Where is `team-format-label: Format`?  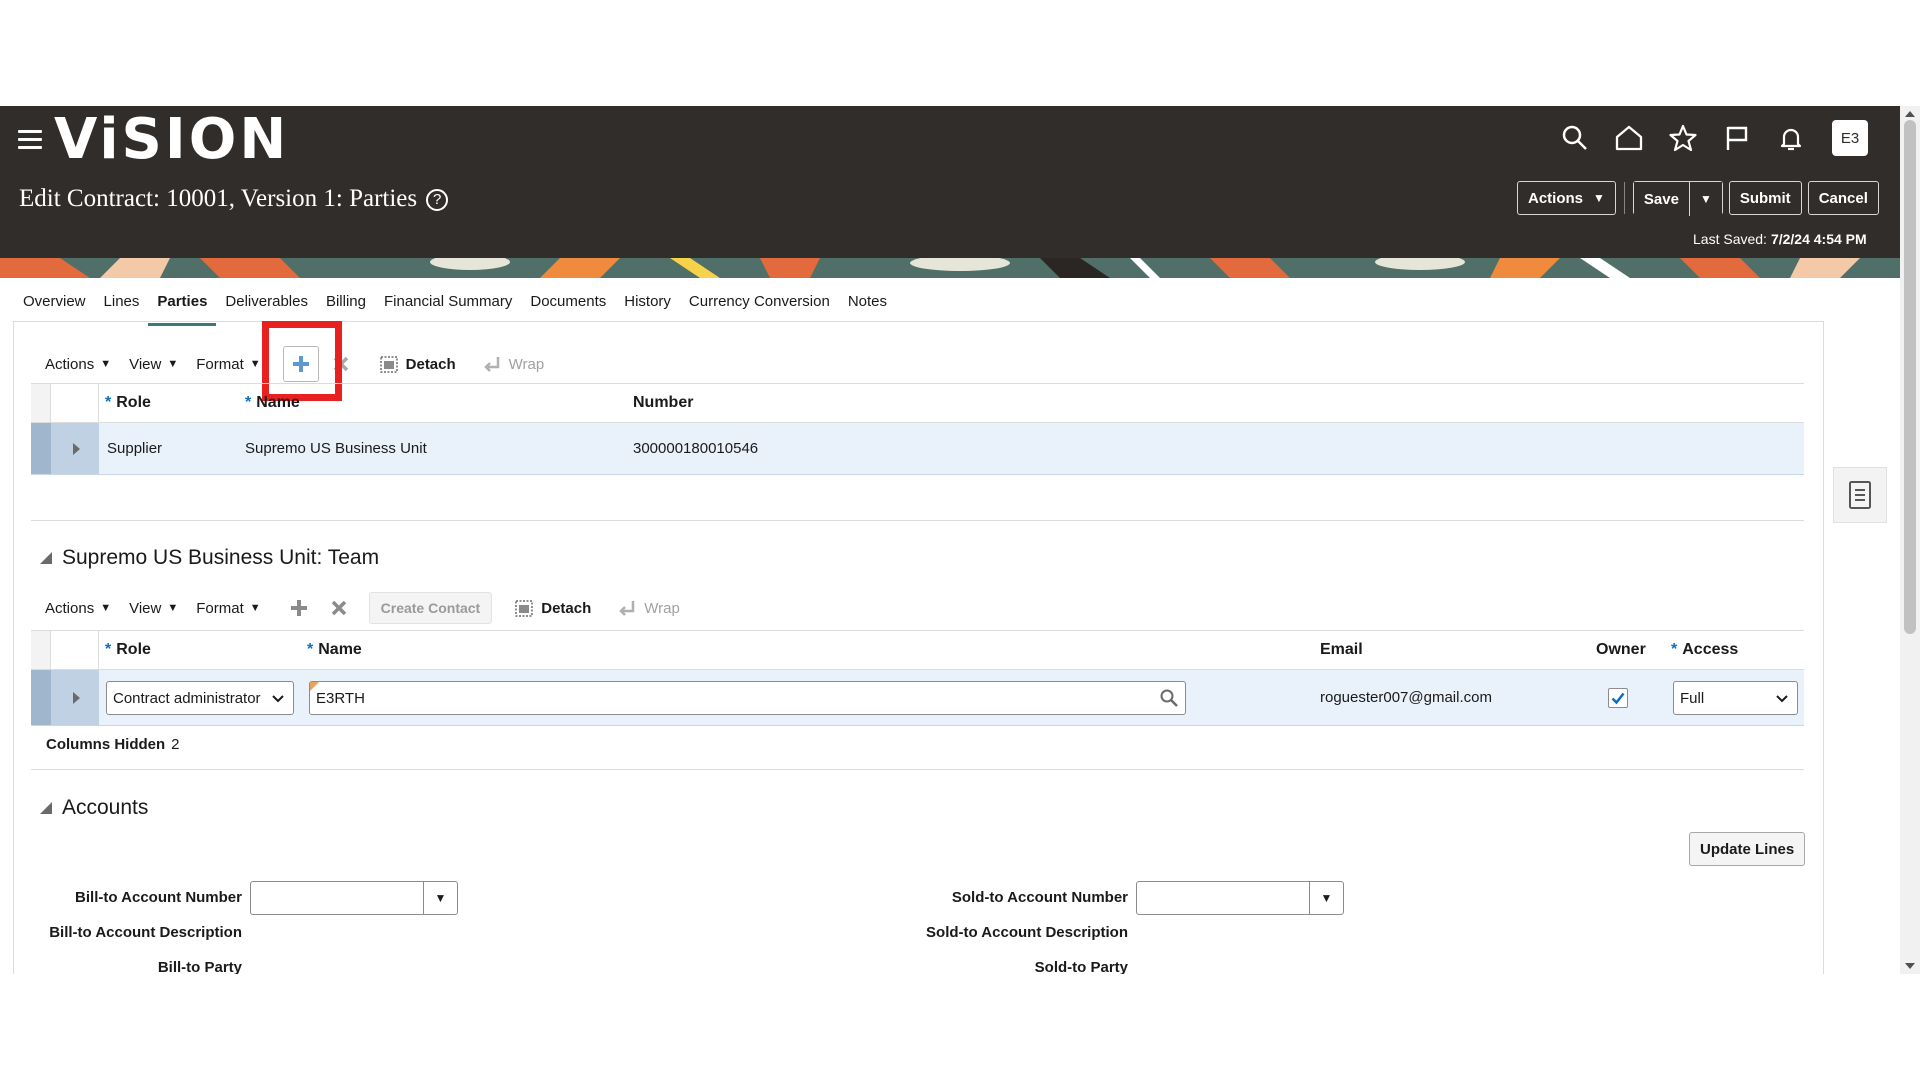
team-format-label: Format is located at coordinates (220, 608).